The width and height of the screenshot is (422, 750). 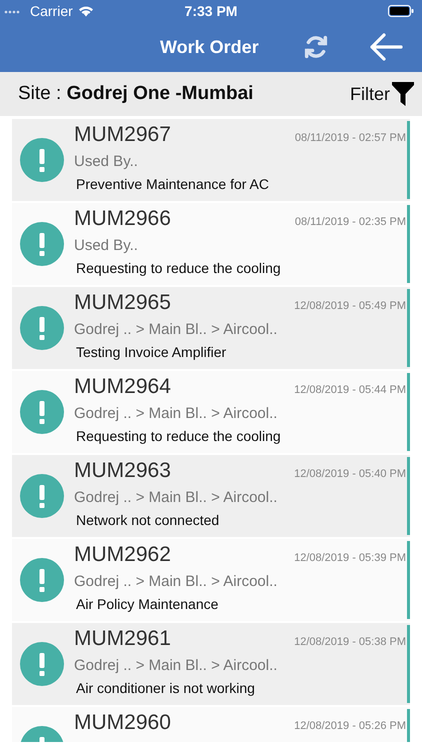 What do you see at coordinates (122, 387) in the screenshot?
I see `order-code: MUM2964` at bounding box center [122, 387].